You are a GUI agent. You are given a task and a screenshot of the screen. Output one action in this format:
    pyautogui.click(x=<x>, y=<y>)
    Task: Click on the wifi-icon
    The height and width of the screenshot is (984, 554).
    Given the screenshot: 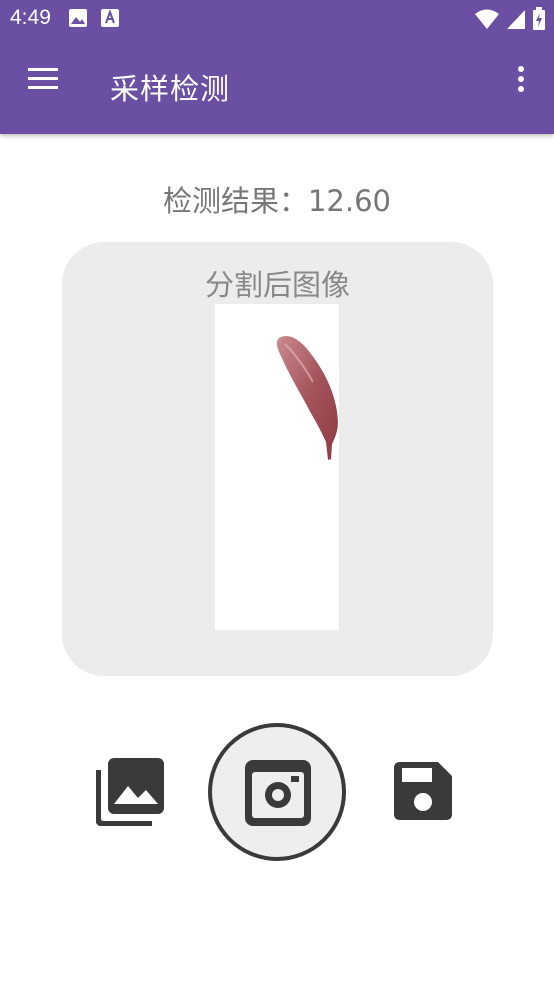 What is the action you would take?
    pyautogui.click(x=487, y=19)
    